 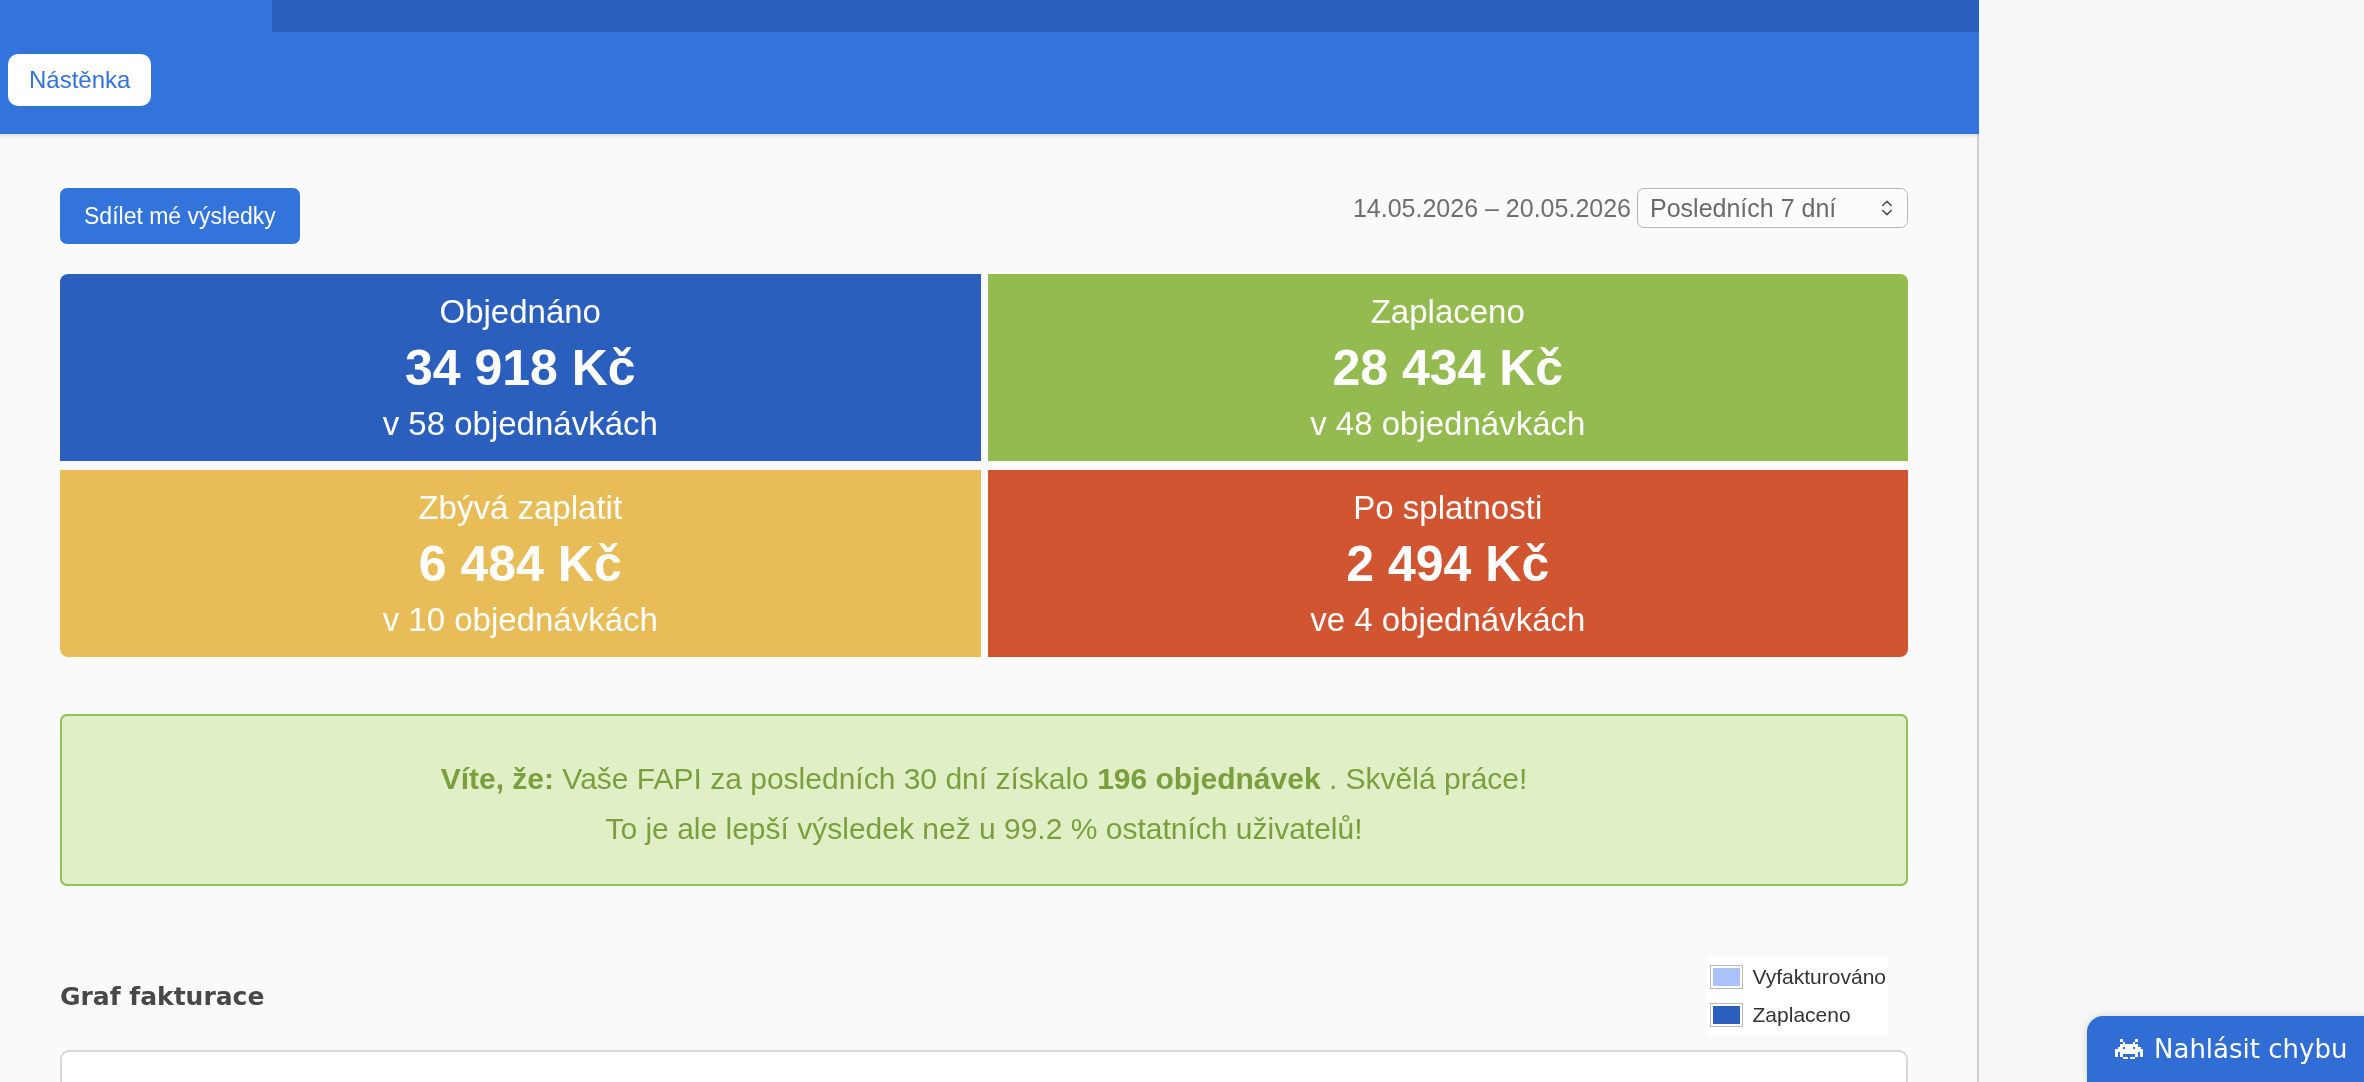 What do you see at coordinates (1491, 208) in the screenshot?
I see `date-range: 14.05.2026 – 20.05.2026` at bounding box center [1491, 208].